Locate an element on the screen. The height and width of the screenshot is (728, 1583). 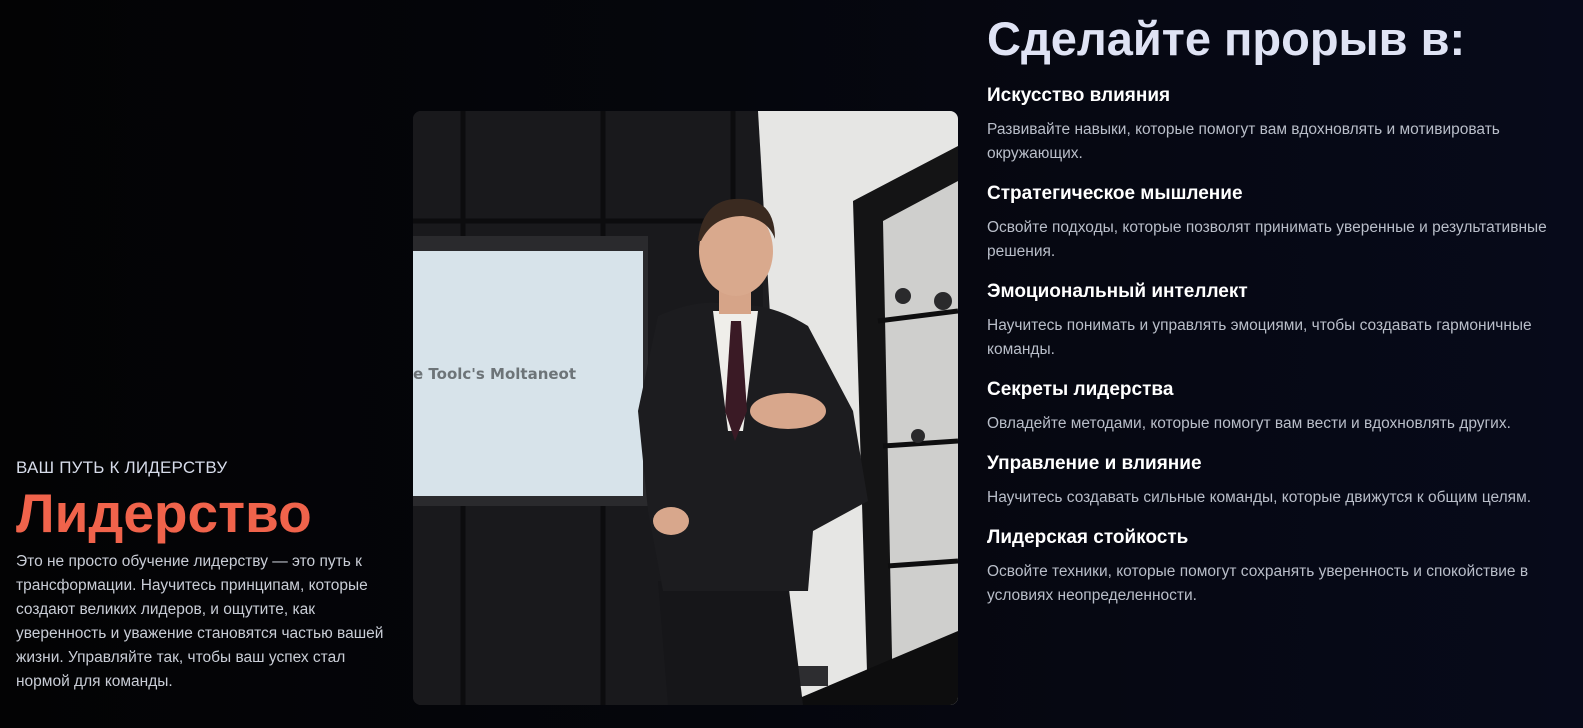
feature-title: Искусство влияния is located at coordinates (1079, 95).